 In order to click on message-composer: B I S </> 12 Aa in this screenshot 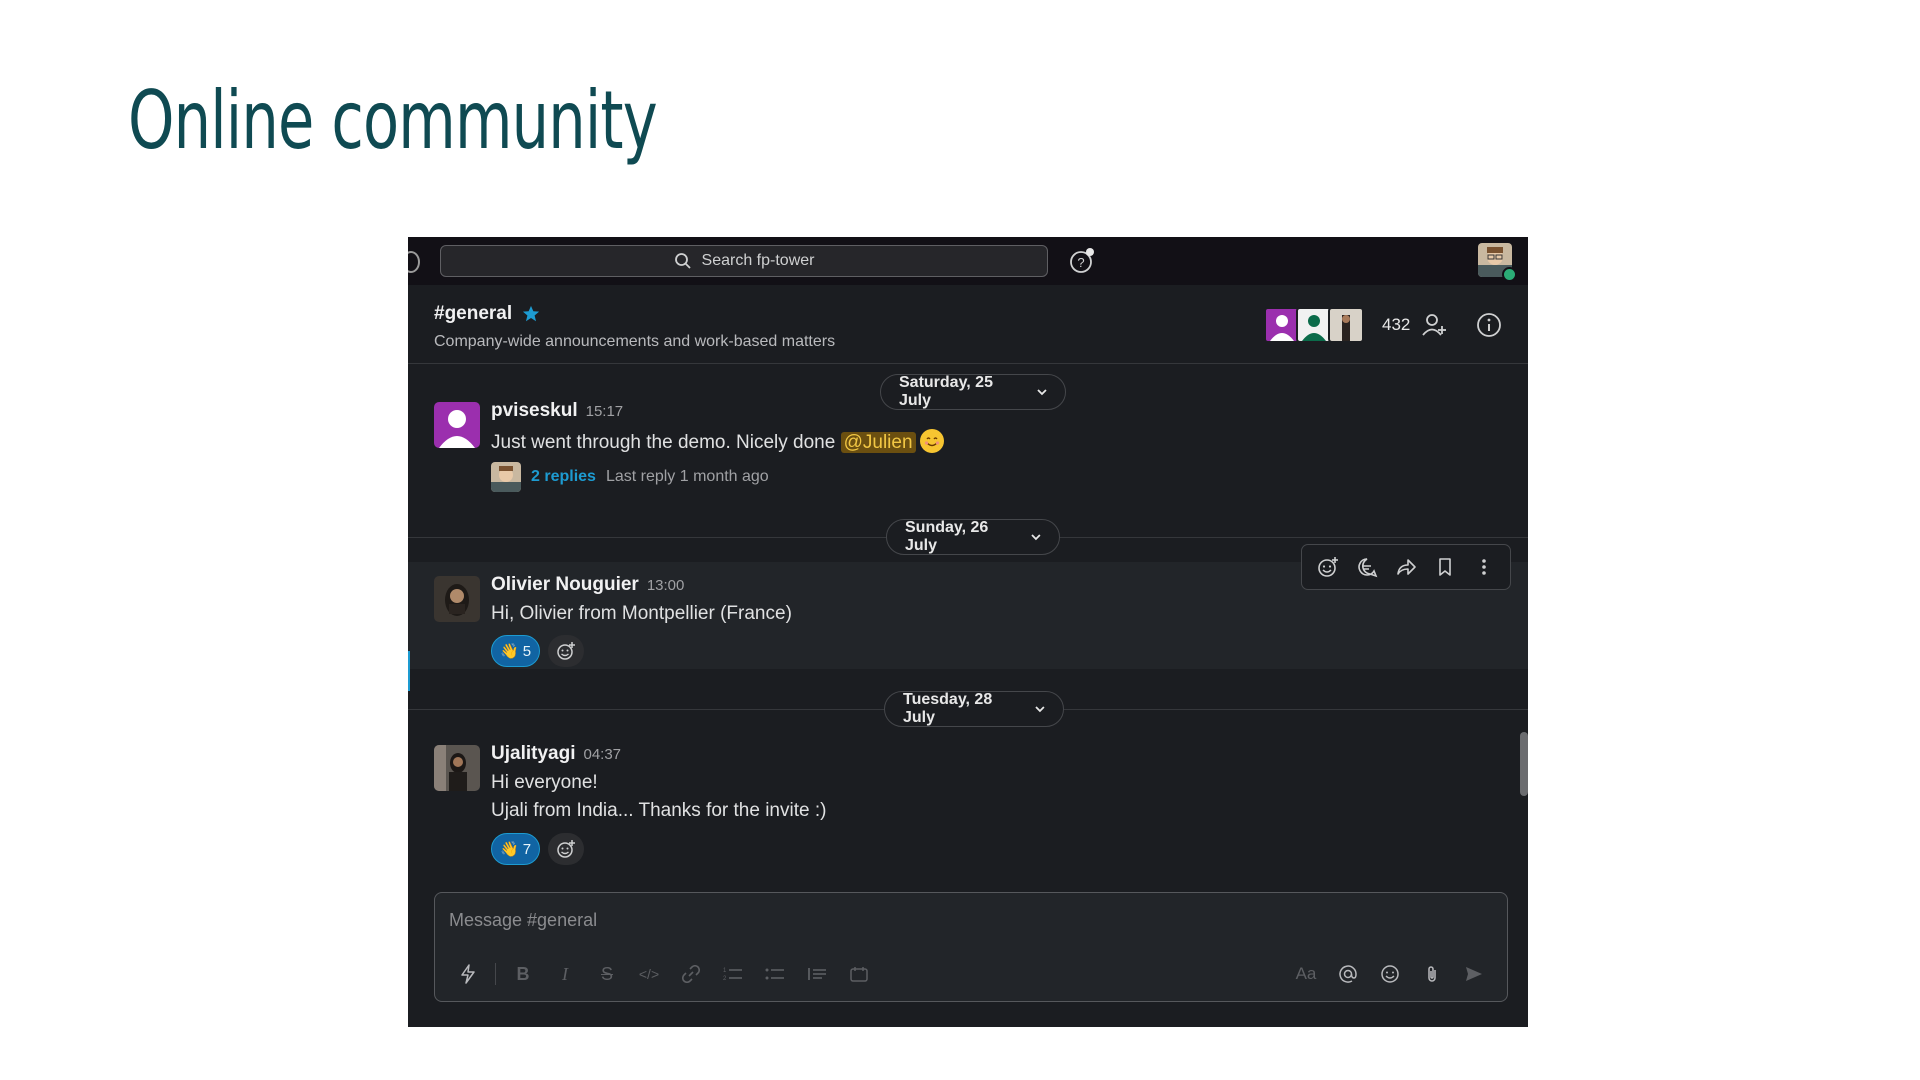, I will do `click(971, 947)`.